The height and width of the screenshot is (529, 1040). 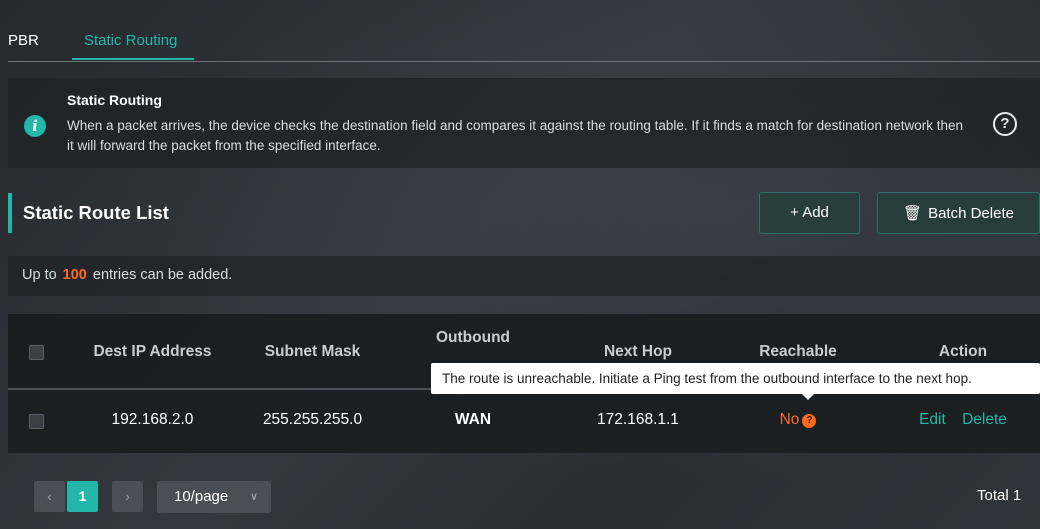 What do you see at coordinates (49, 496) in the screenshot?
I see `prev-page-button: ‹` at bounding box center [49, 496].